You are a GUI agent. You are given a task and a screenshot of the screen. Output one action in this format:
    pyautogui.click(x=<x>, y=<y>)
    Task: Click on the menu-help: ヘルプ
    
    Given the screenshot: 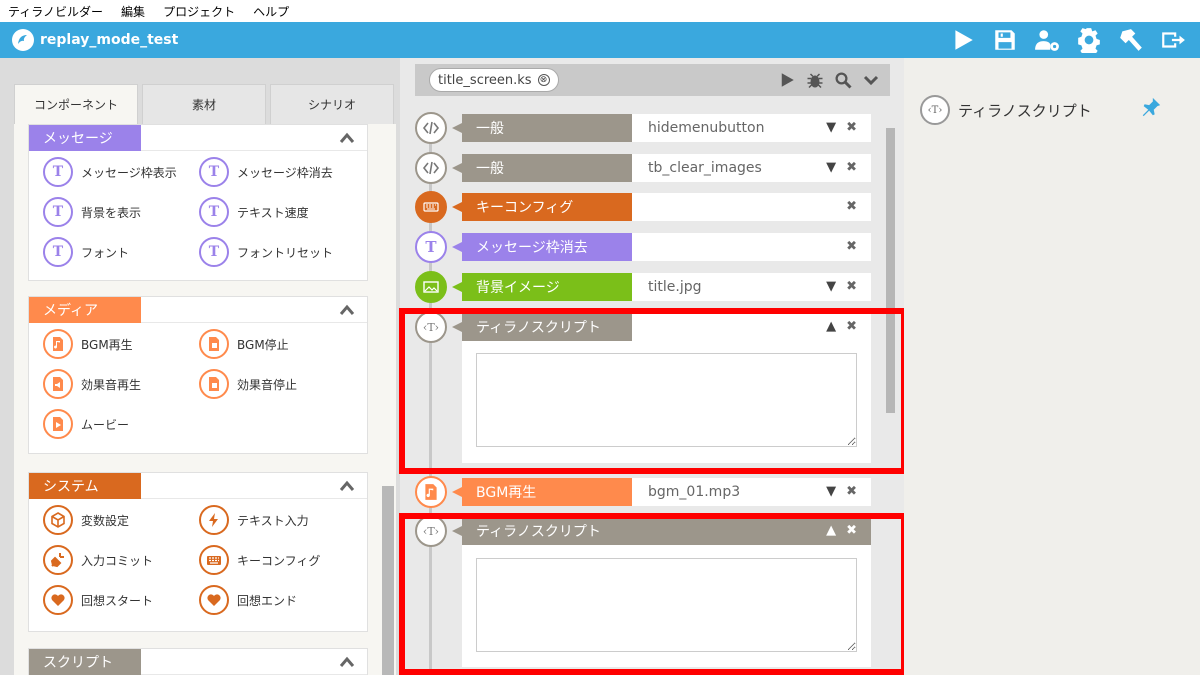 What is the action you would take?
    pyautogui.click(x=271, y=11)
    